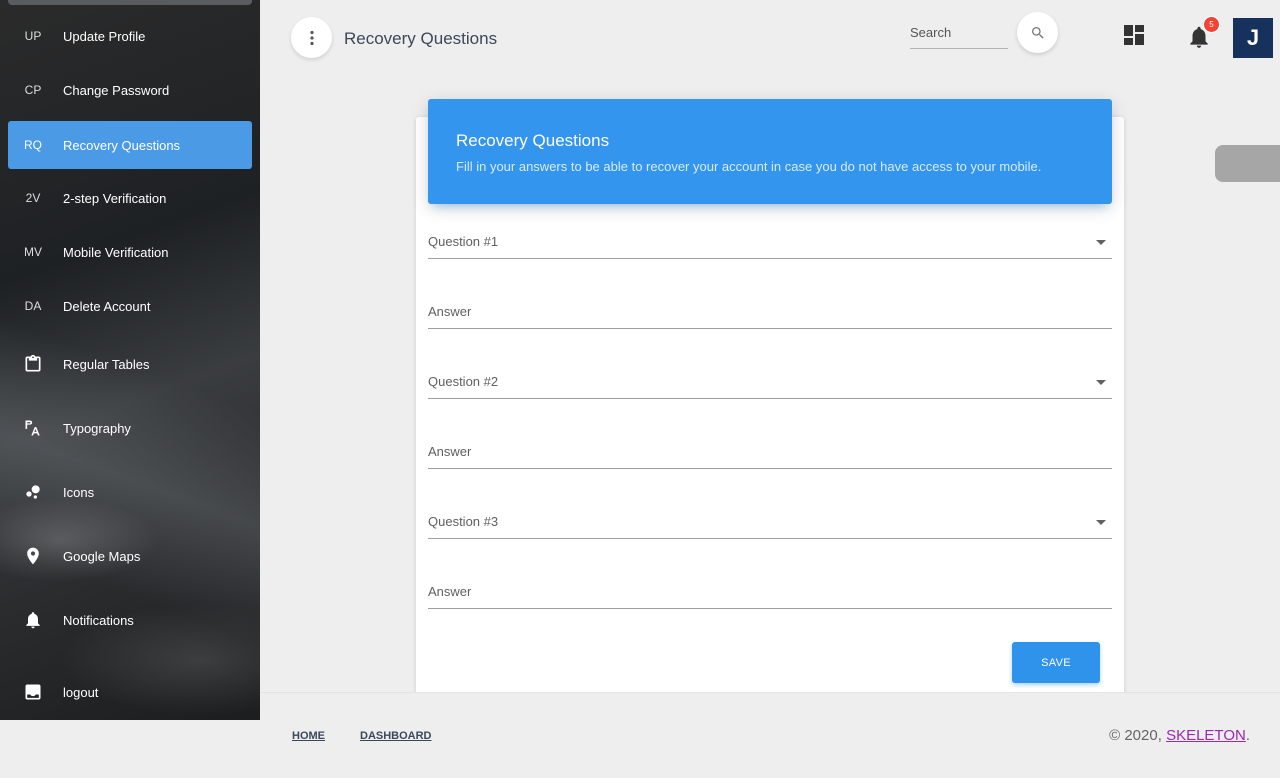 The height and width of the screenshot is (778, 1280). What do you see at coordinates (450, 311) in the screenshot?
I see `answer-1-label: Answer` at bounding box center [450, 311].